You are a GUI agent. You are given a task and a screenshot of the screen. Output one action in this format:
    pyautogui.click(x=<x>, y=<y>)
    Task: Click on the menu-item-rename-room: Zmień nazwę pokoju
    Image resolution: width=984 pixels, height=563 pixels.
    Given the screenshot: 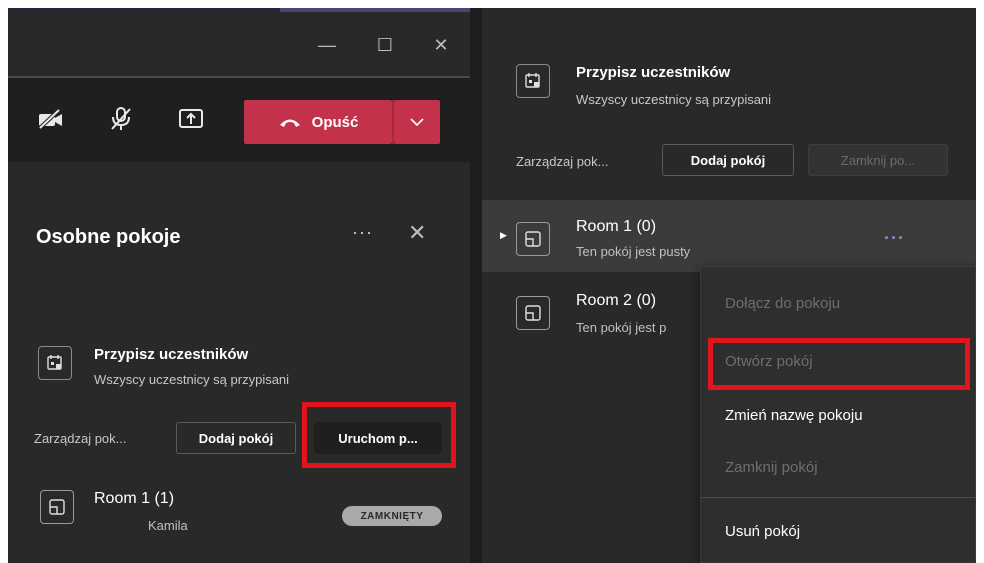 What is the action you would take?
    pyautogui.click(x=794, y=415)
    